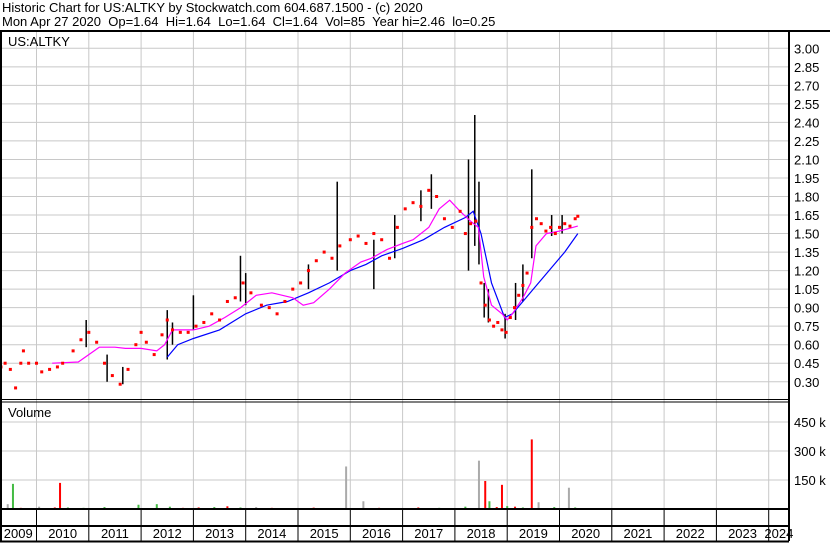 This screenshot has height=543, width=830. Describe the element at coordinates (806, 178) in the screenshot. I see `price-tick-label: 1.95` at that location.